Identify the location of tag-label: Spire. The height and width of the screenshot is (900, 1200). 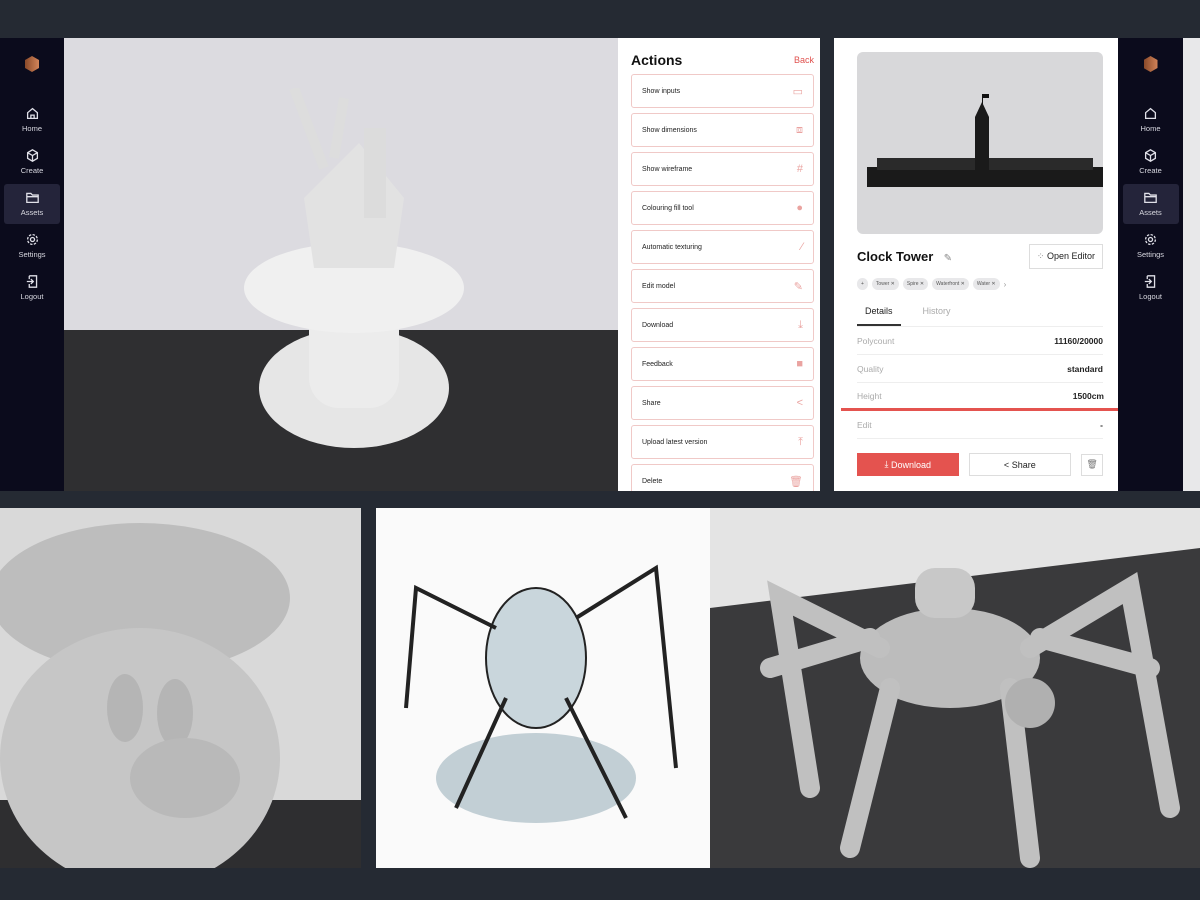
(912, 284).